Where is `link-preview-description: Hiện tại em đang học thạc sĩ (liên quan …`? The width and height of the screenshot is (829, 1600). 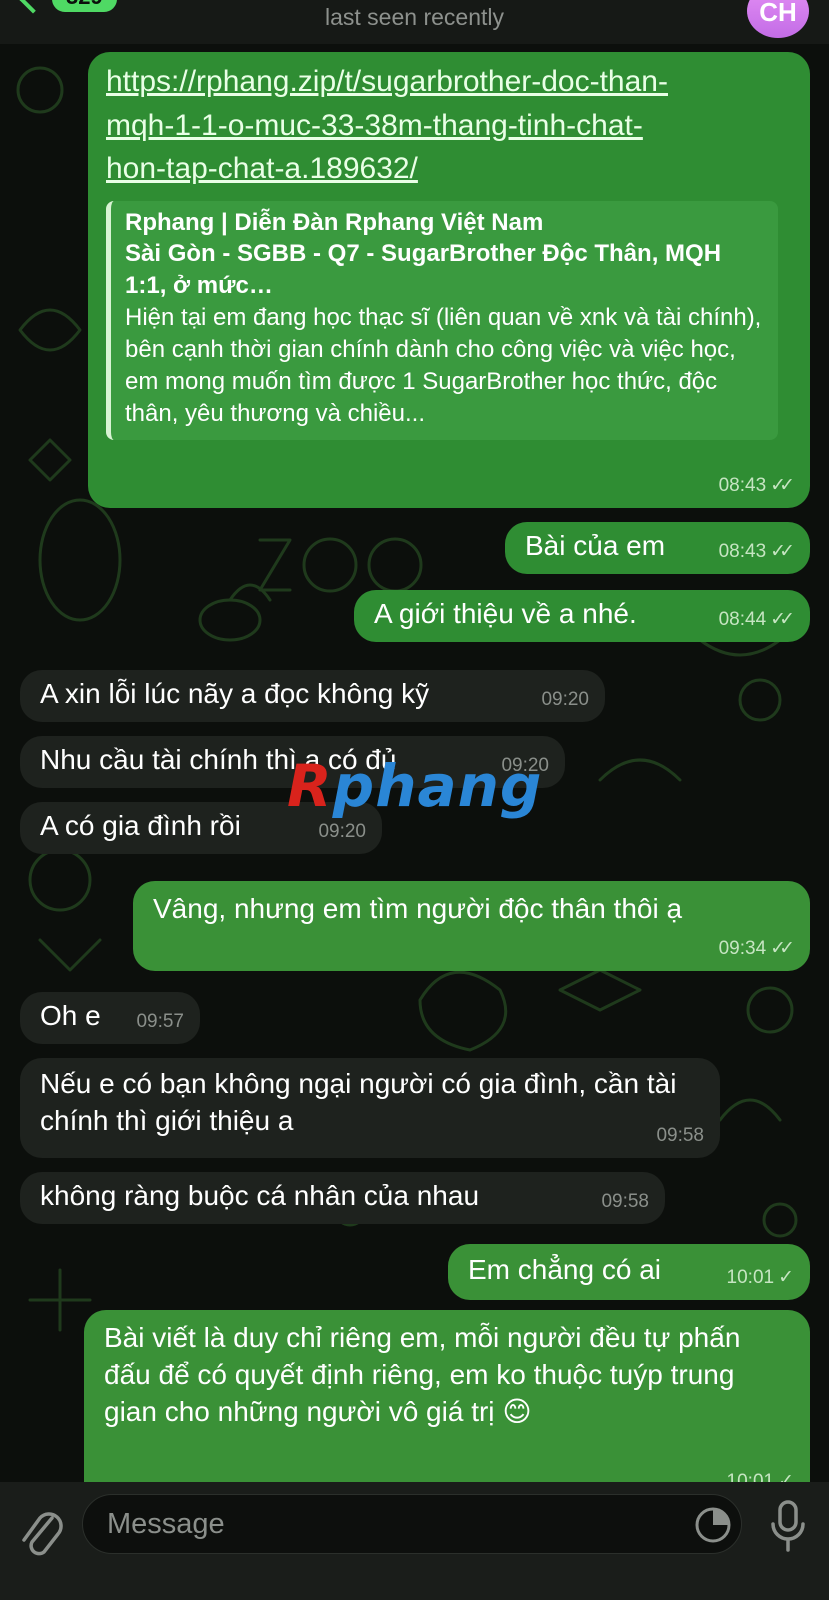
link-preview-description: Hiện tại em đang học thạc sĩ (liên quan … is located at coordinates (443, 365).